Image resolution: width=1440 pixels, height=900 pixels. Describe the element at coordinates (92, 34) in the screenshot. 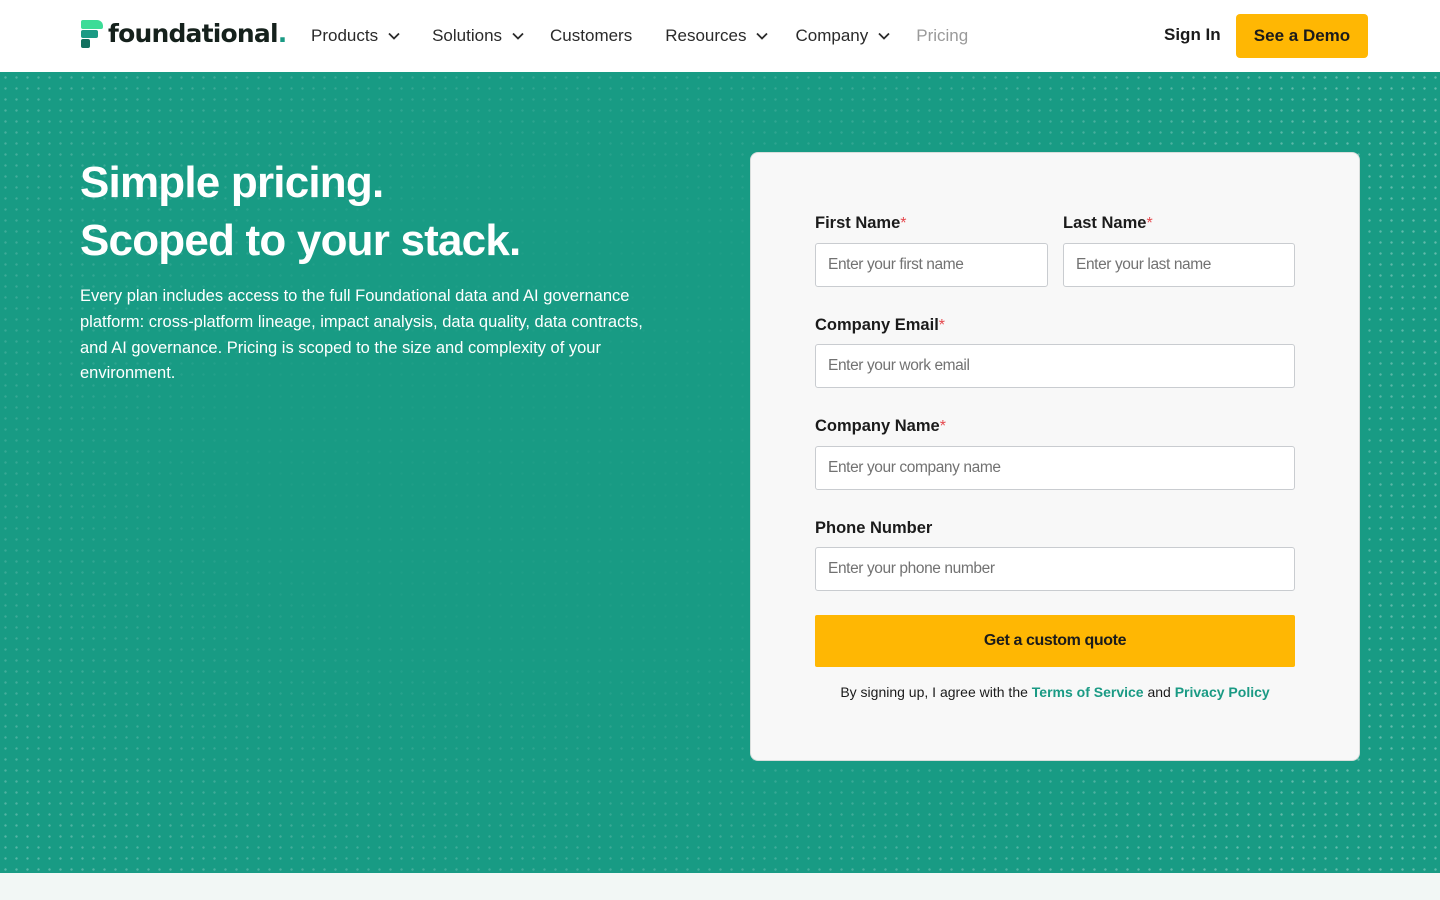

I see `logo-mark-icon` at that location.